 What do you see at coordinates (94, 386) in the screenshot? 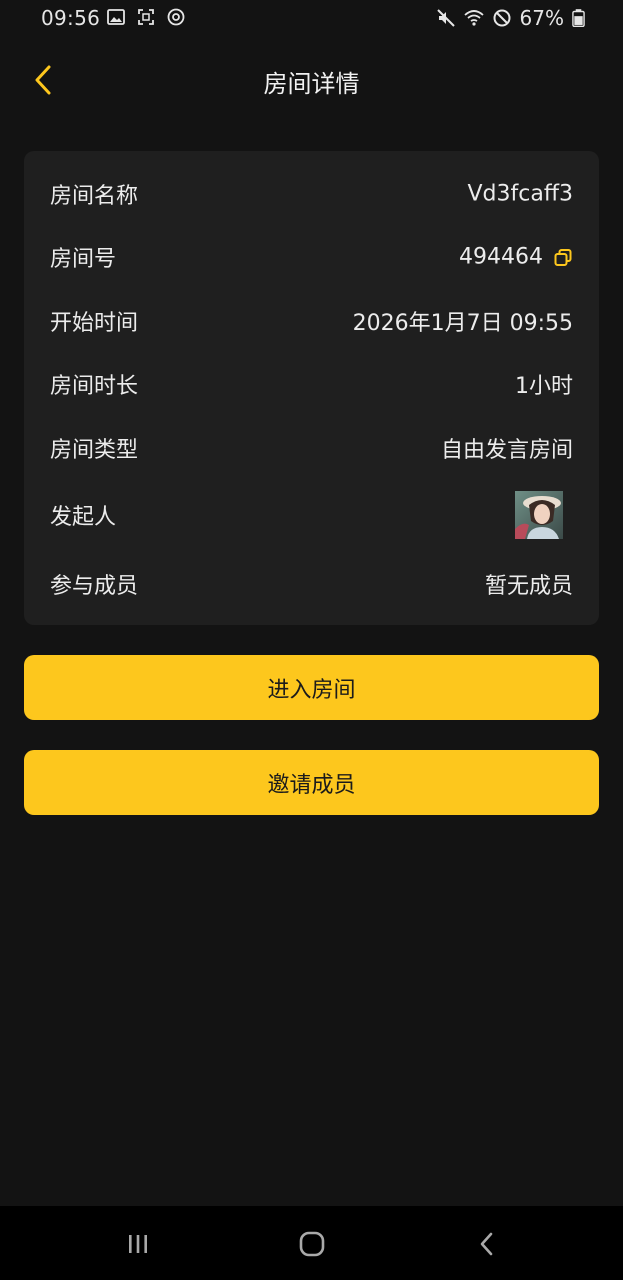
I see `duration-label: 房间时长` at bounding box center [94, 386].